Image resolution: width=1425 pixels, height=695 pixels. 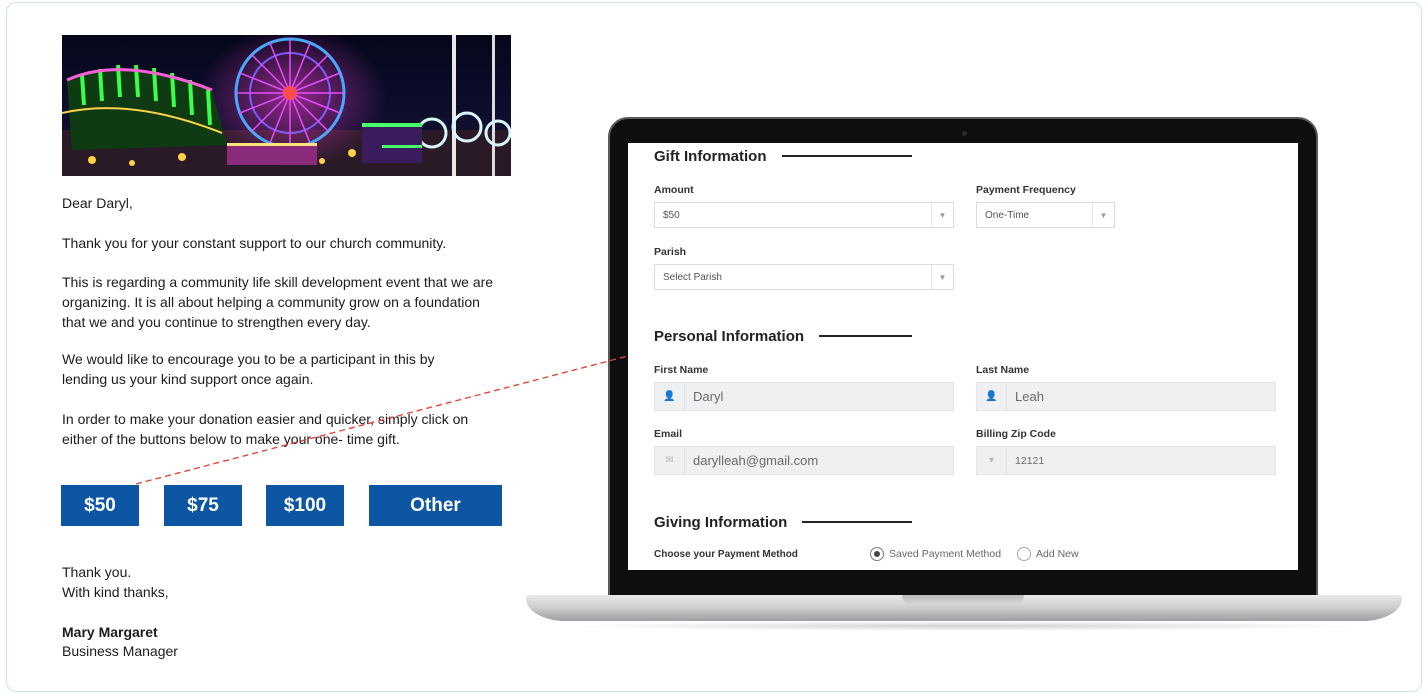 I want to click on zip-code-value: 12121, so click(x=1030, y=460).